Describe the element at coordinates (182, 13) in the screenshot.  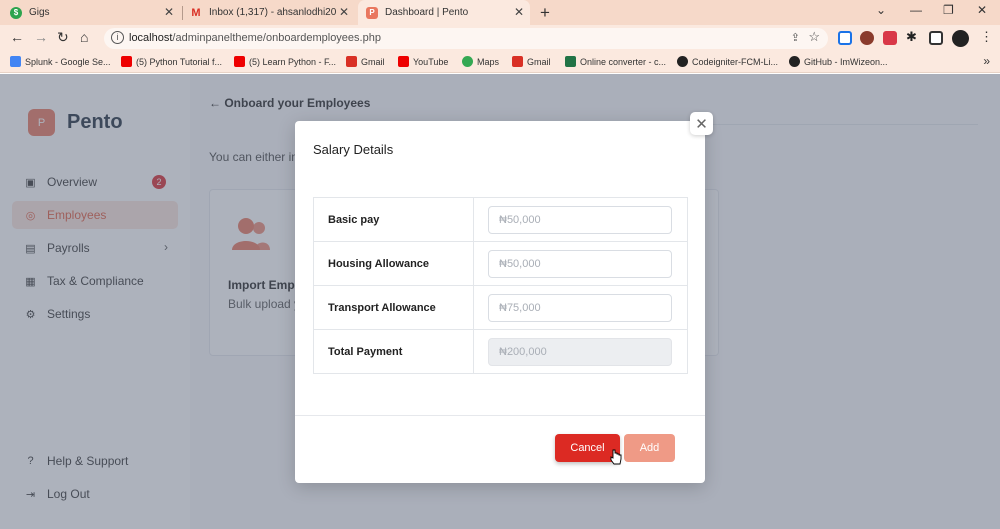
I see `tab-separator` at that location.